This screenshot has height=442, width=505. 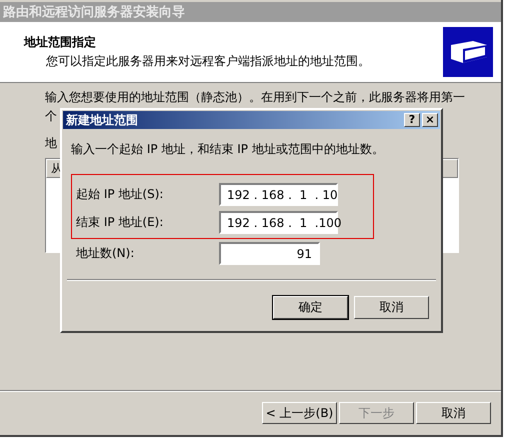 What do you see at coordinates (207, 61) in the screenshot?
I see `page-subtitle: 您可以指定此服务器用来对远程客户端指派地址的地址范围。` at bounding box center [207, 61].